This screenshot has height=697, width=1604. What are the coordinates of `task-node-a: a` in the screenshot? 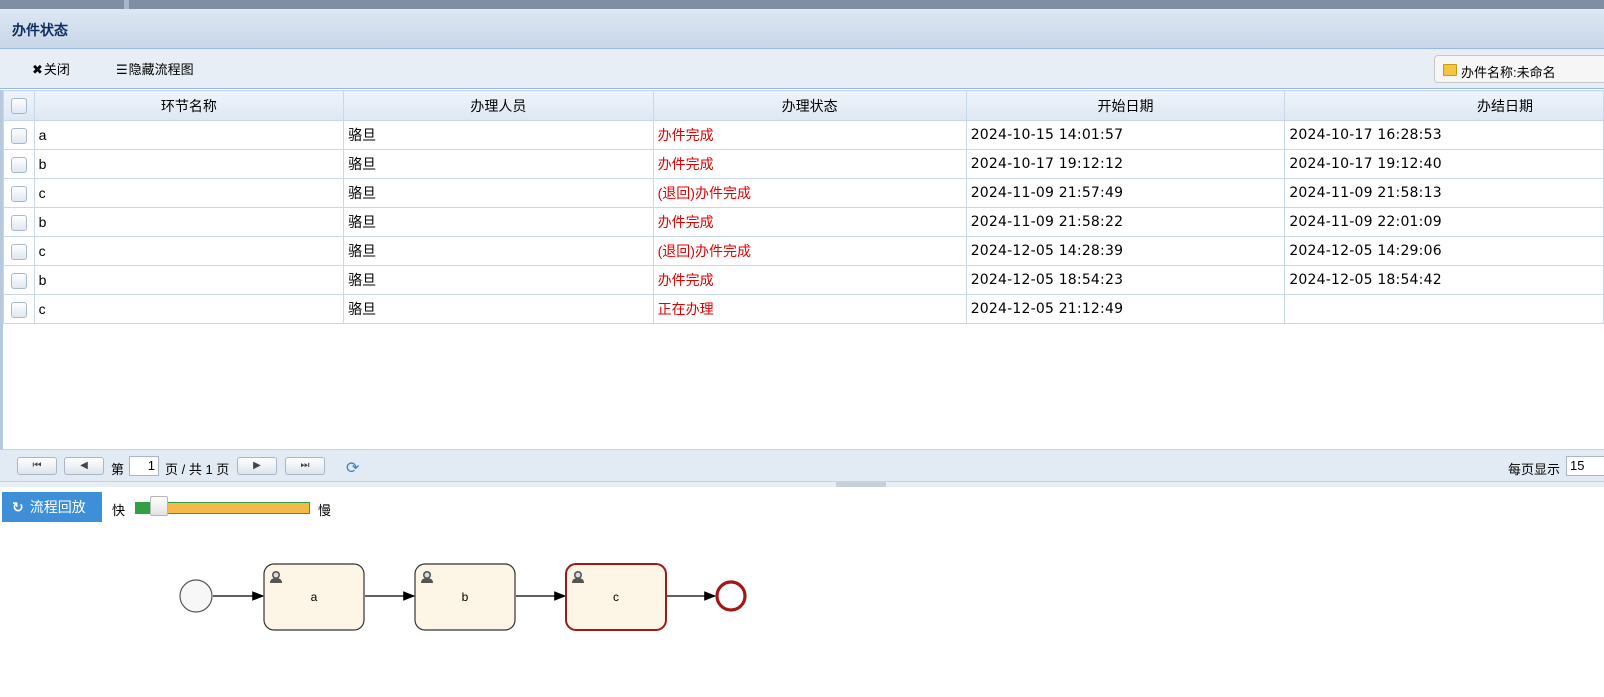 It's located at (314, 597).